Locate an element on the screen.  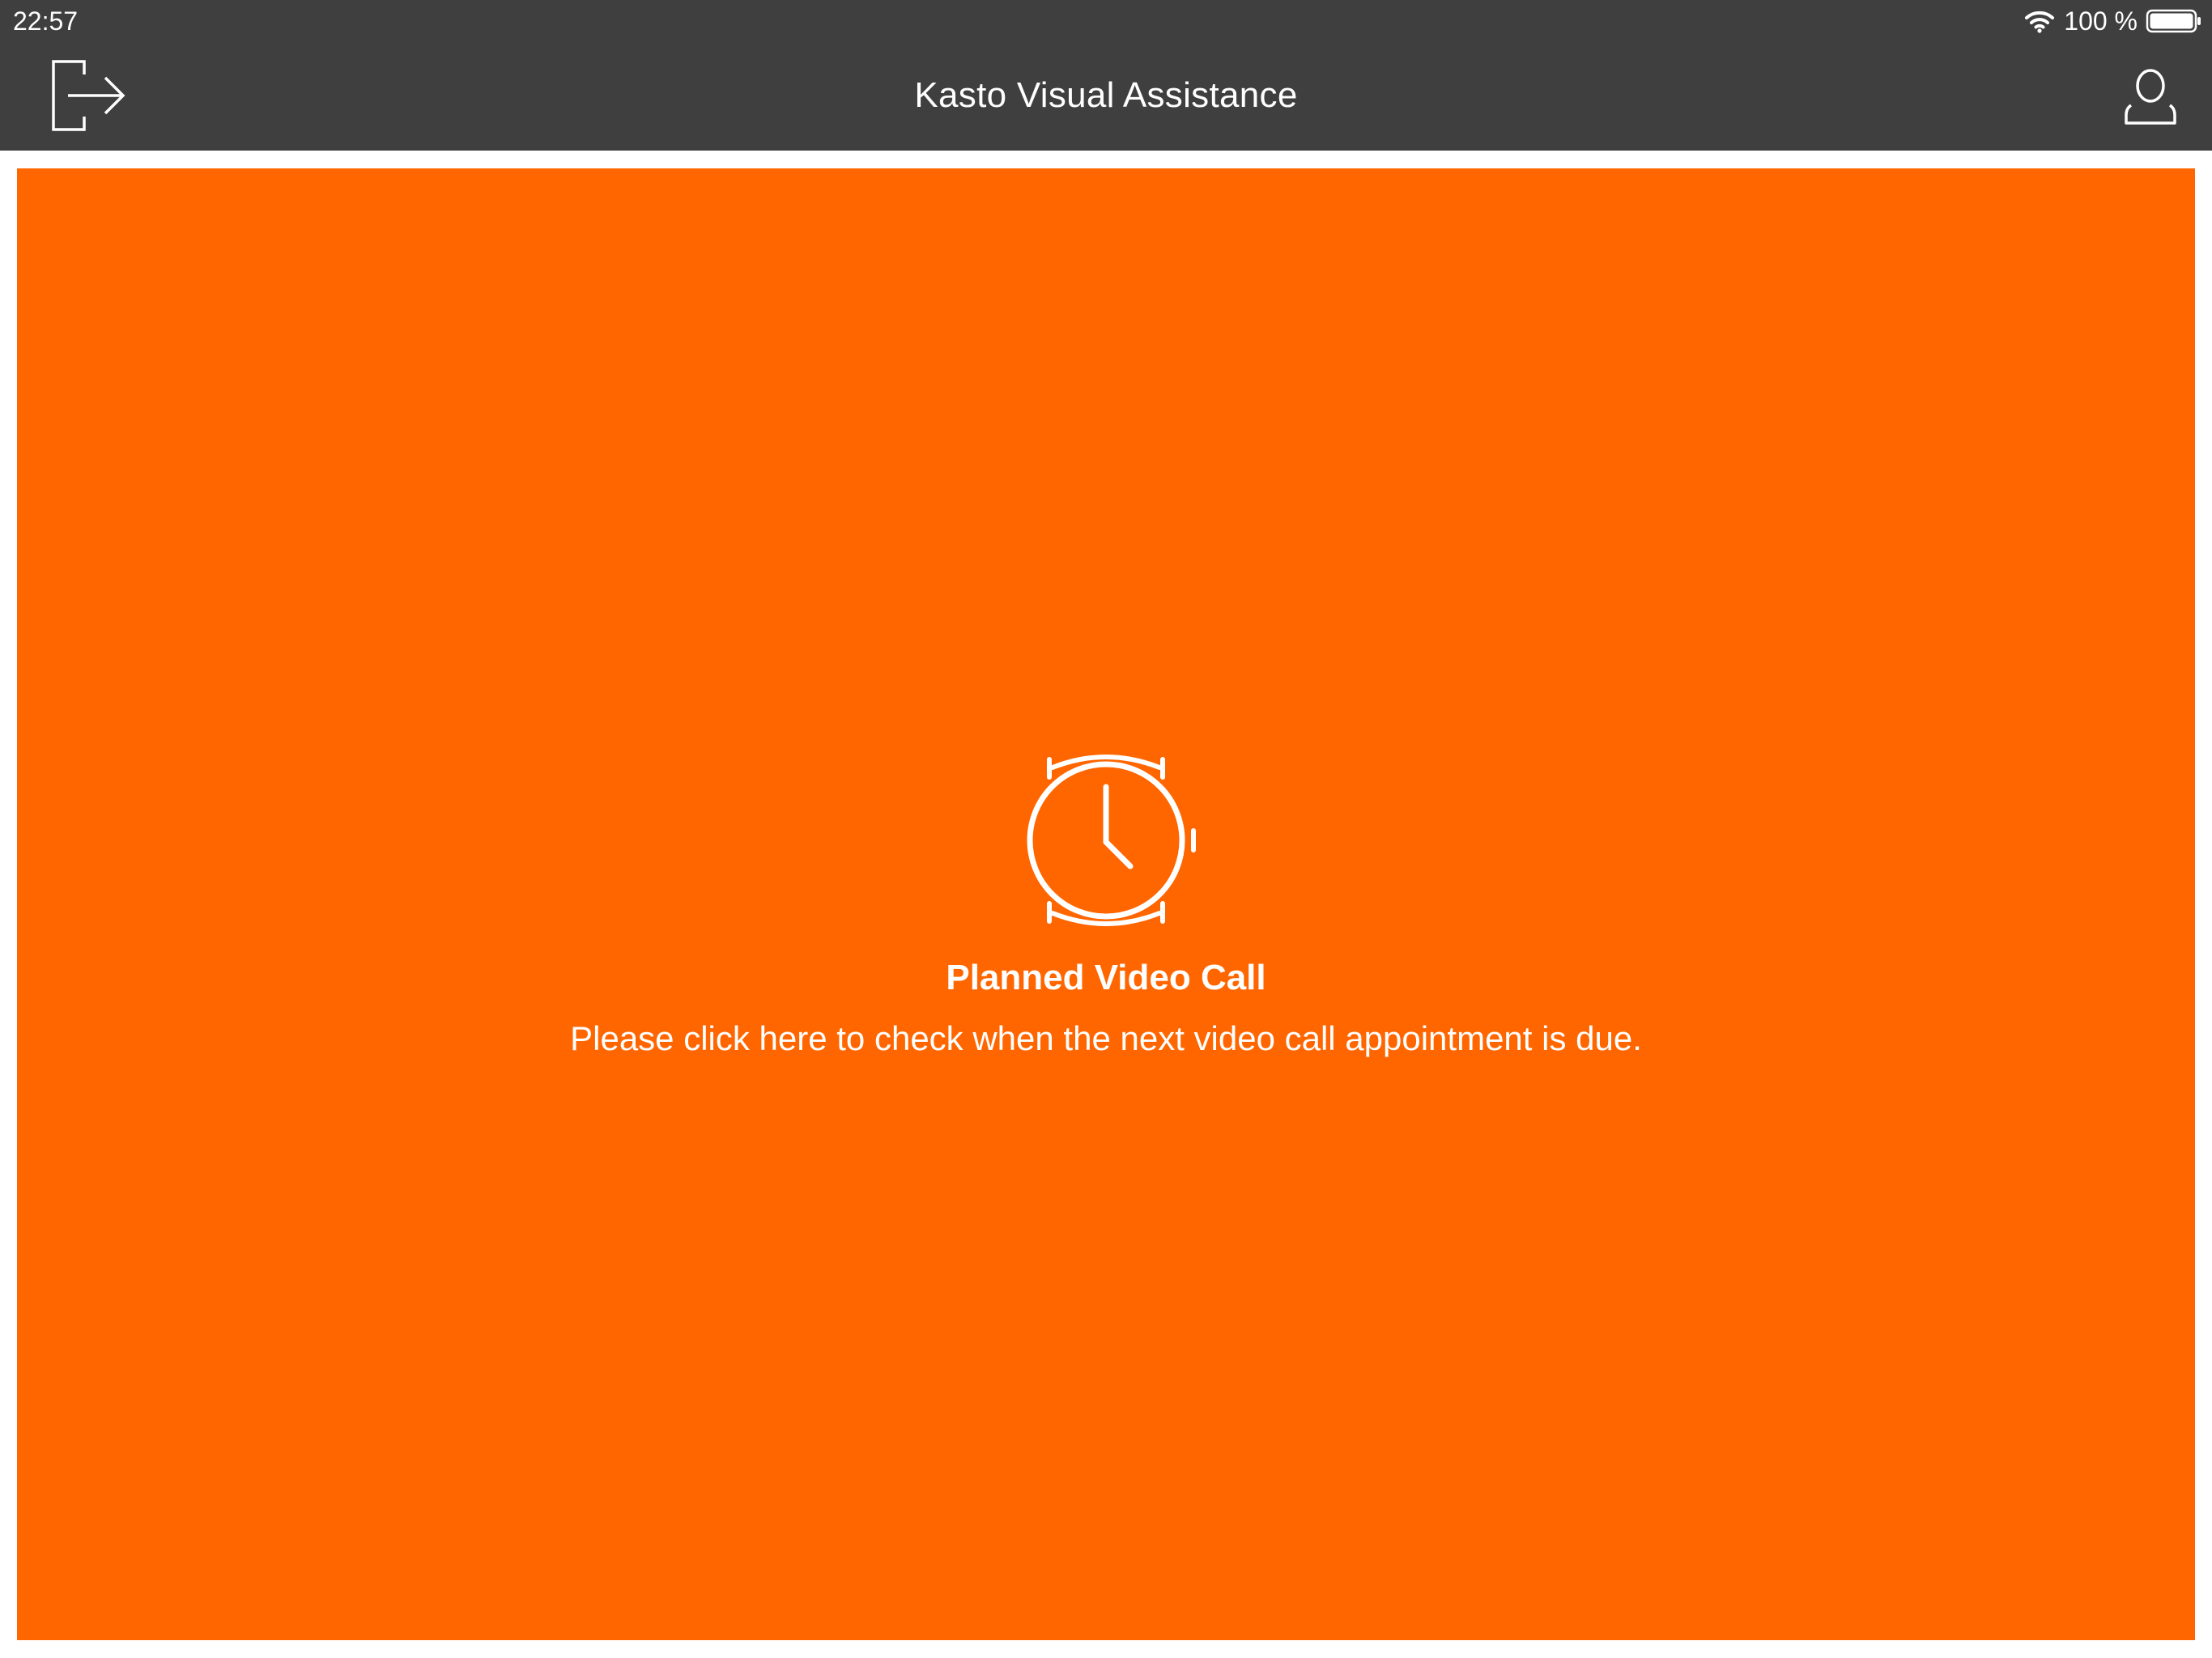
profile-button is located at coordinates (2150, 97).